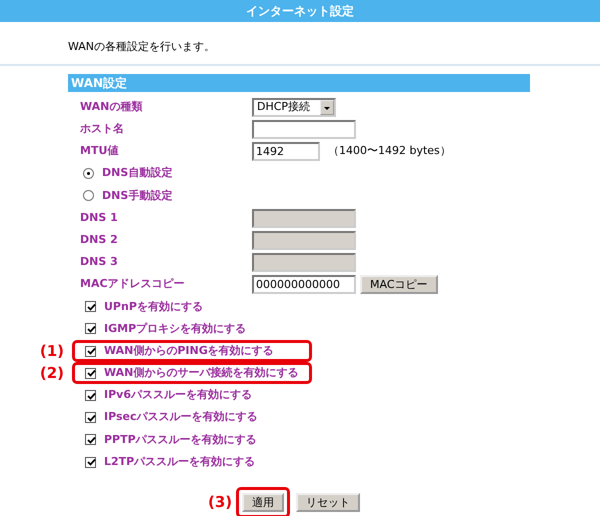 The width and height of the screenshot is (600, 516). What do you see at coordinates (299, 83) in the screenshot?
I see `section-header: WAN設定` at bounding box center [299, 83].